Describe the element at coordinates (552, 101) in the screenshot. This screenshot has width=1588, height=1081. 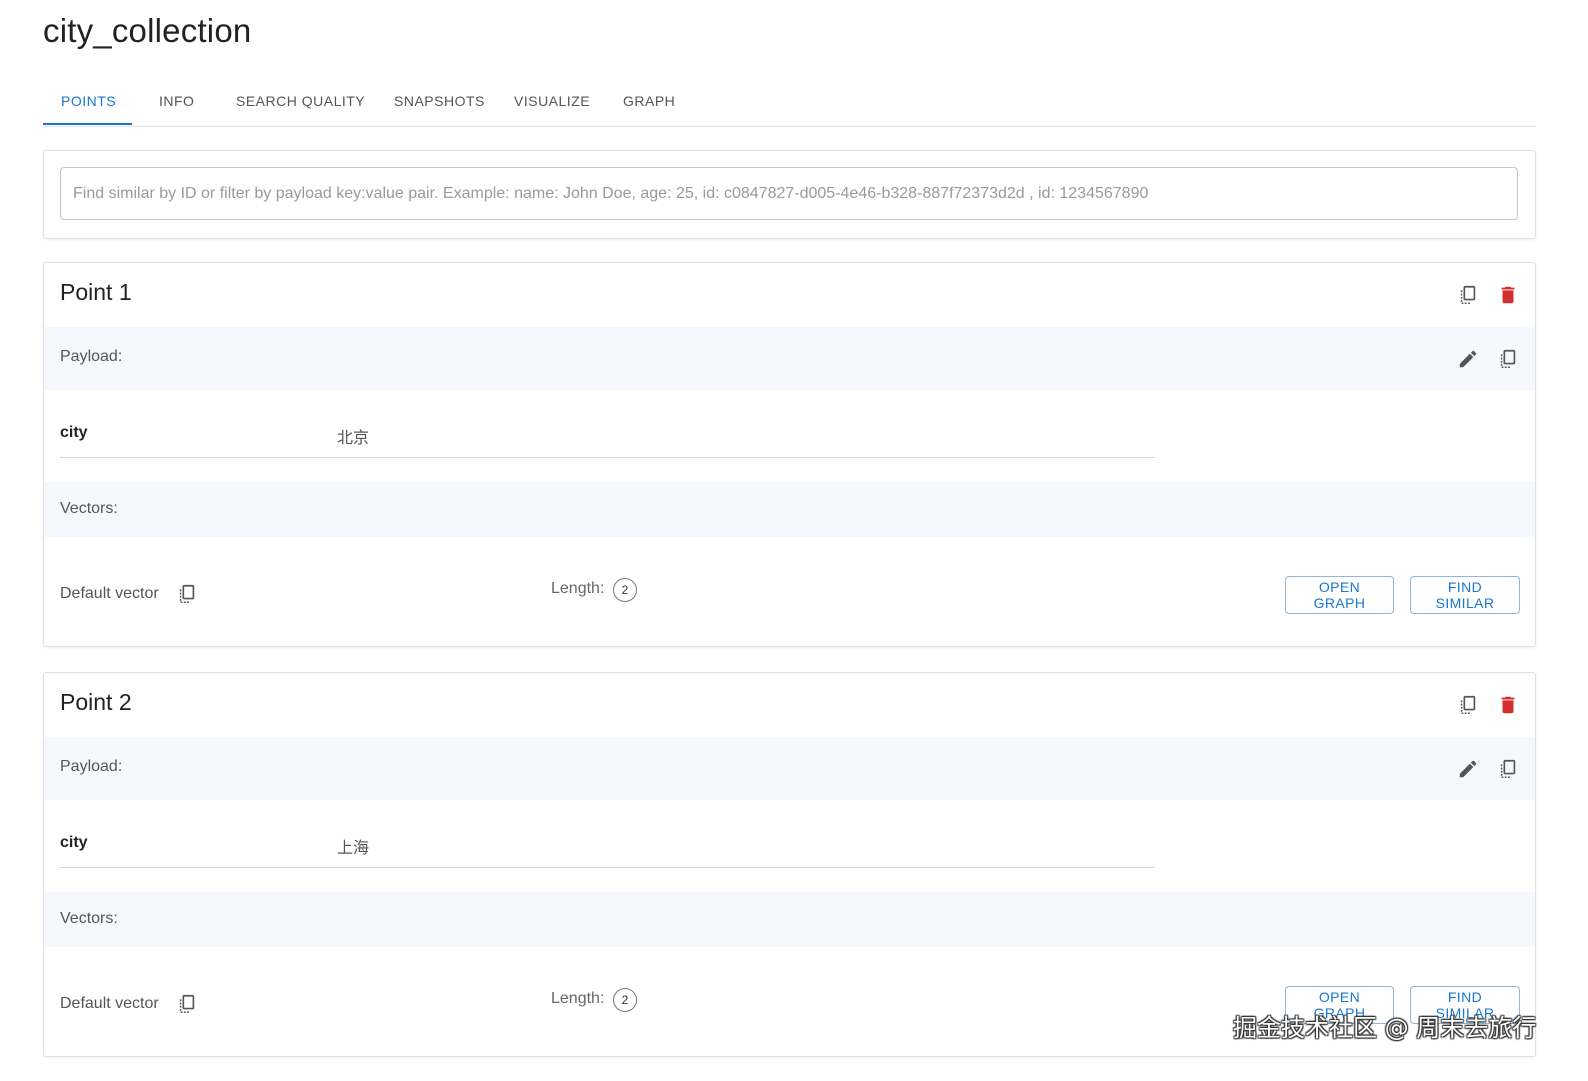
I see `tab-visualize: VISUALIZE` at that location.